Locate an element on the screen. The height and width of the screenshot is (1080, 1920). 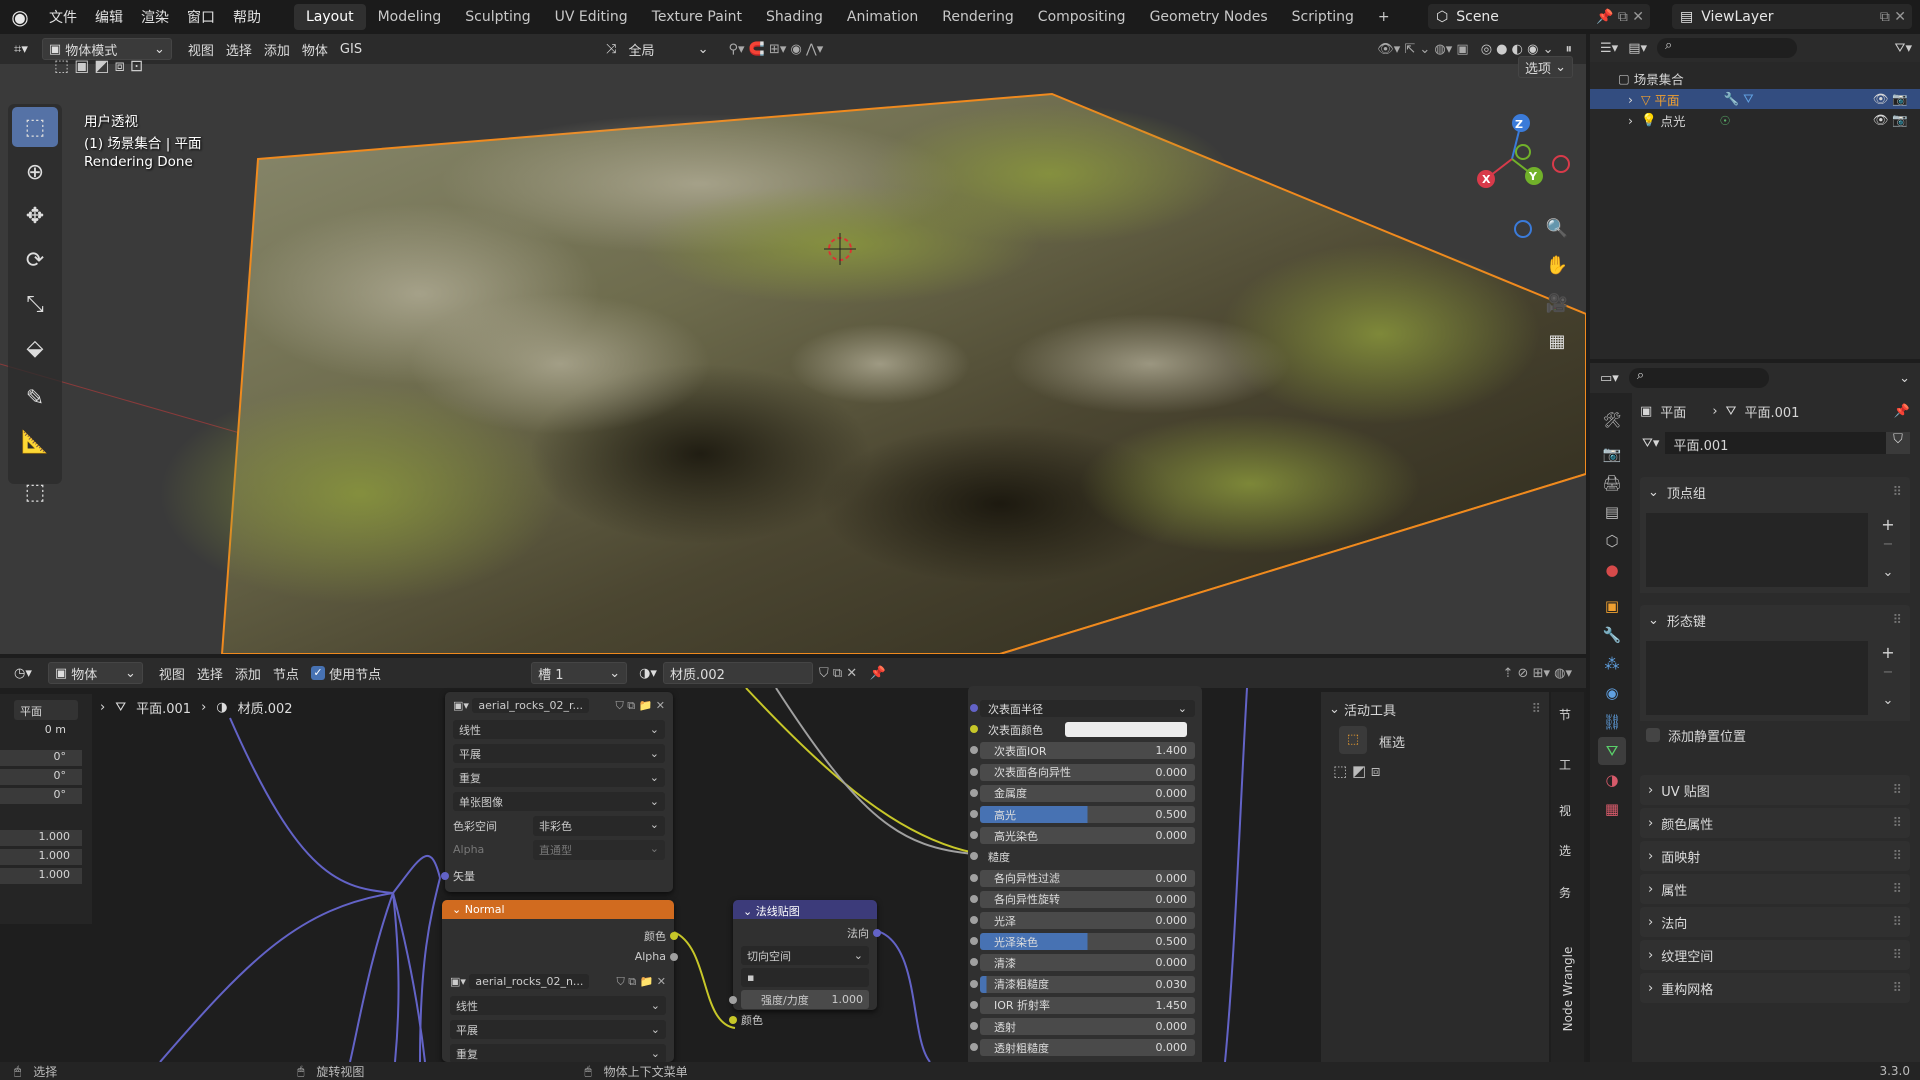
shape-keys-panel: ⌄ 形态键 ⠿ is located at coordinates (1775, 620).